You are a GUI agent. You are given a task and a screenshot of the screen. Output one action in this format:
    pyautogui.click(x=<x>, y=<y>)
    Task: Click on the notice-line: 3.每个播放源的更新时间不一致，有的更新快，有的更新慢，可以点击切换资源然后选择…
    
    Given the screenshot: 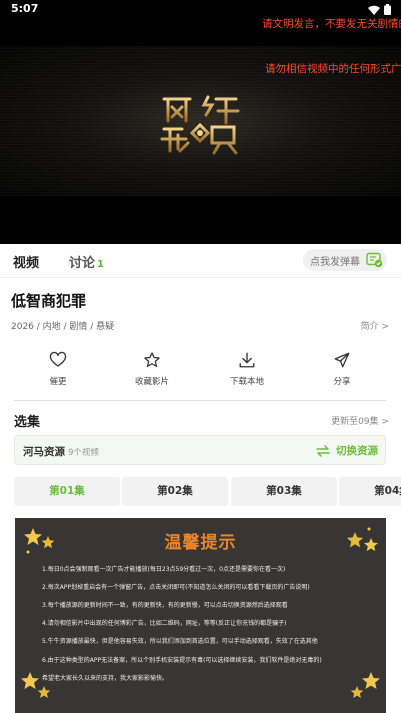 What is the action you would take?
    pyautogui.click(x=165, y=605)
    